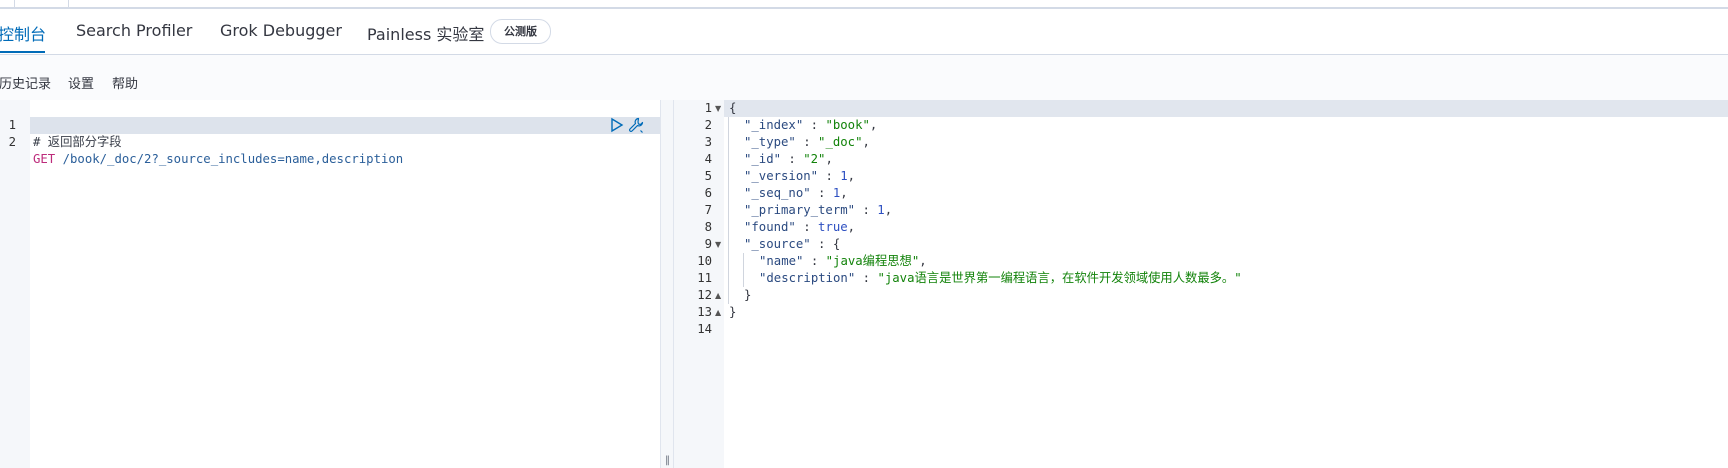 This screenshot has width=1728, height=468. Describe the element at coordinates (770, 142) in the screenshot. I see `json-key: "_type"` at that location.